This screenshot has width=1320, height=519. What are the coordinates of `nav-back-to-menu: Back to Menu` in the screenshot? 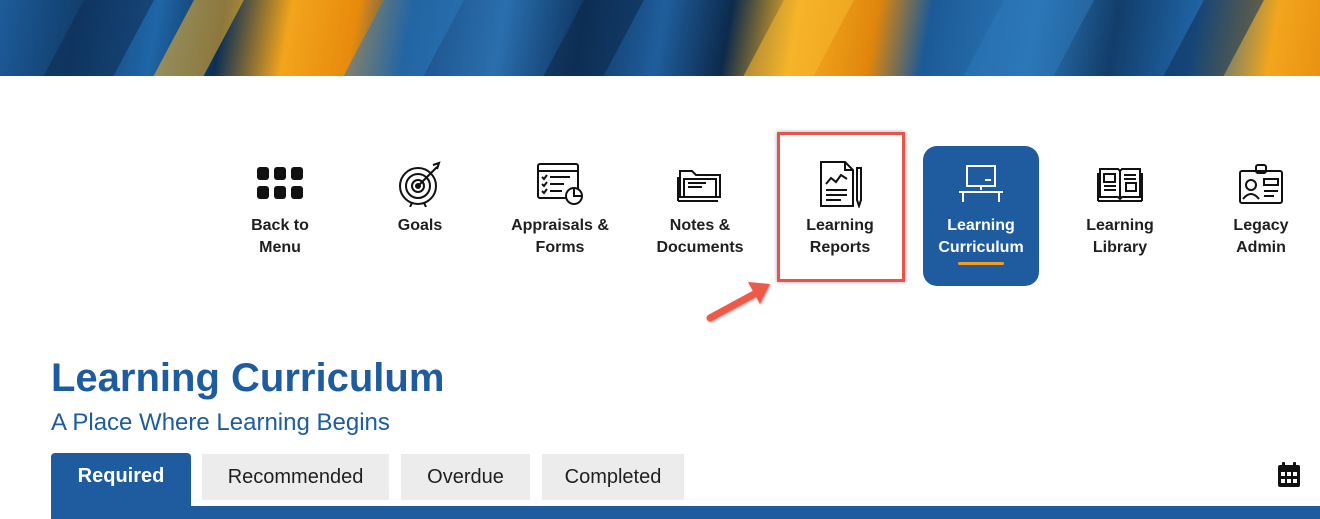 It's located at (280, 216).